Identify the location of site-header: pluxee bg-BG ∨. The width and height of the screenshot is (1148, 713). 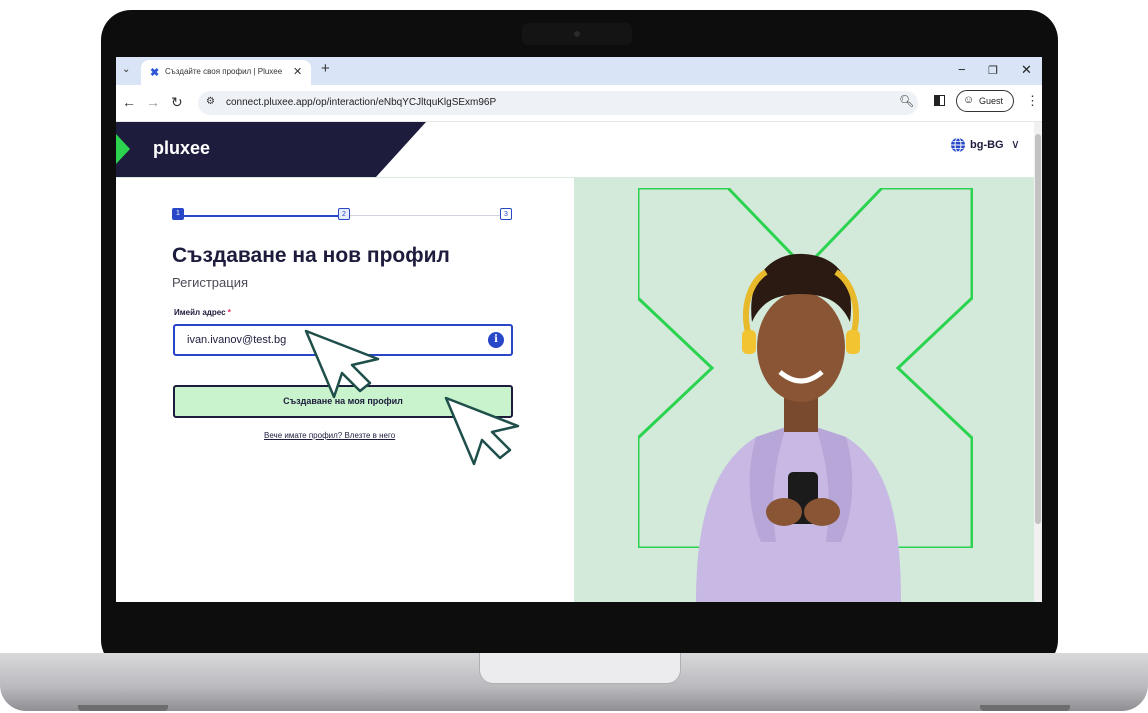
(576, 150).